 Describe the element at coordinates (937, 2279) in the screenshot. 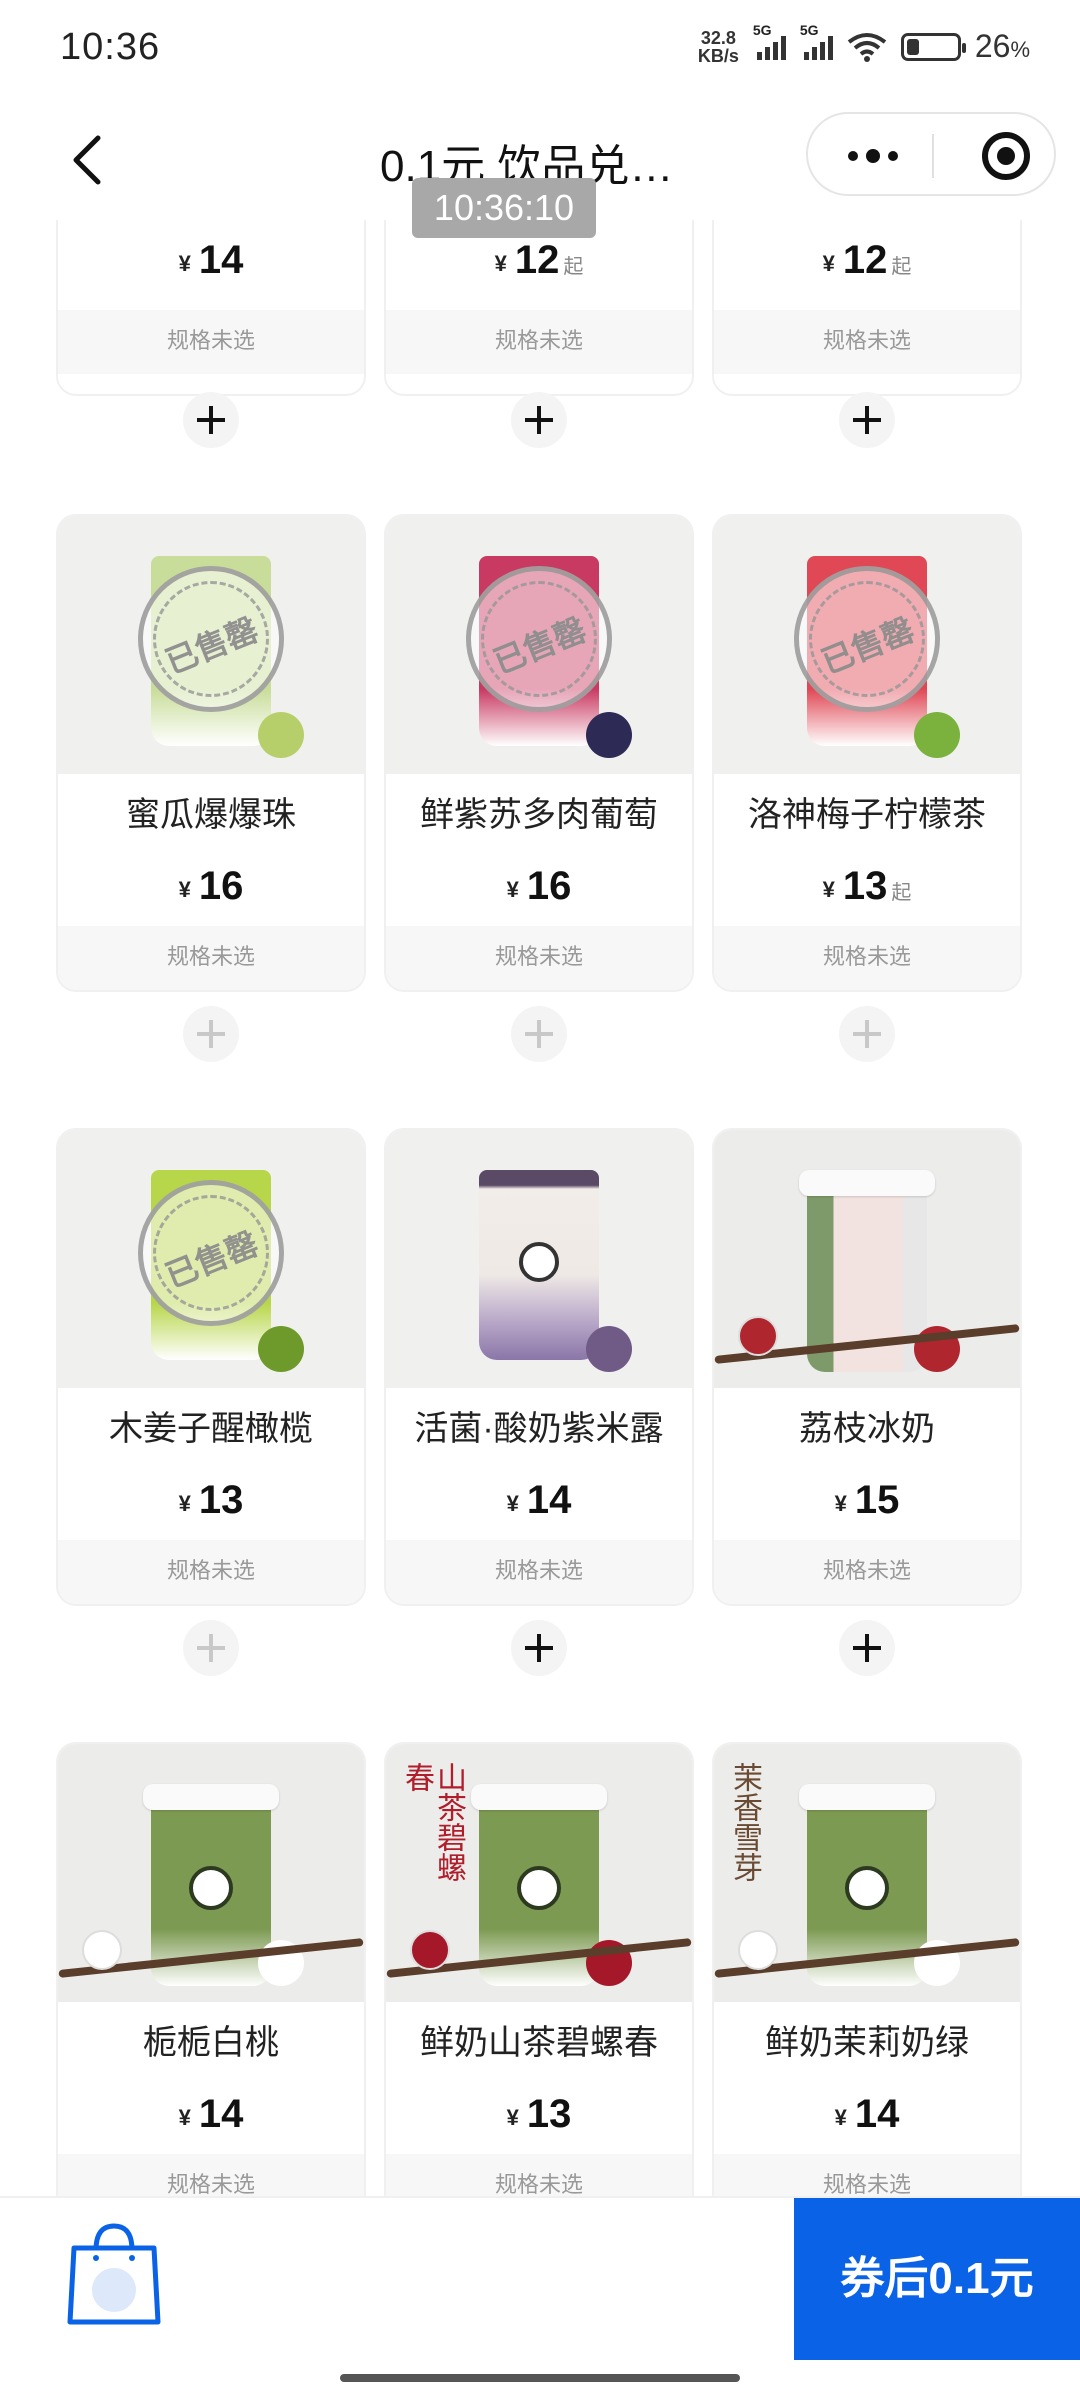

I see `checkout-button: 券后0.1元` at that location.